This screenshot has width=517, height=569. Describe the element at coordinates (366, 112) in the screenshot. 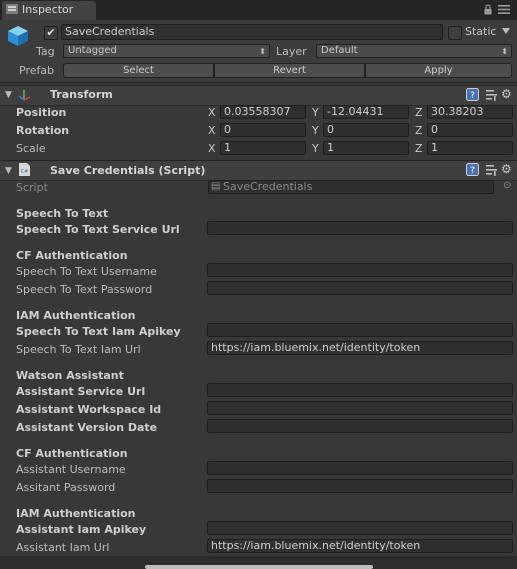

I see `position-y-field: -12.04431` at that location.